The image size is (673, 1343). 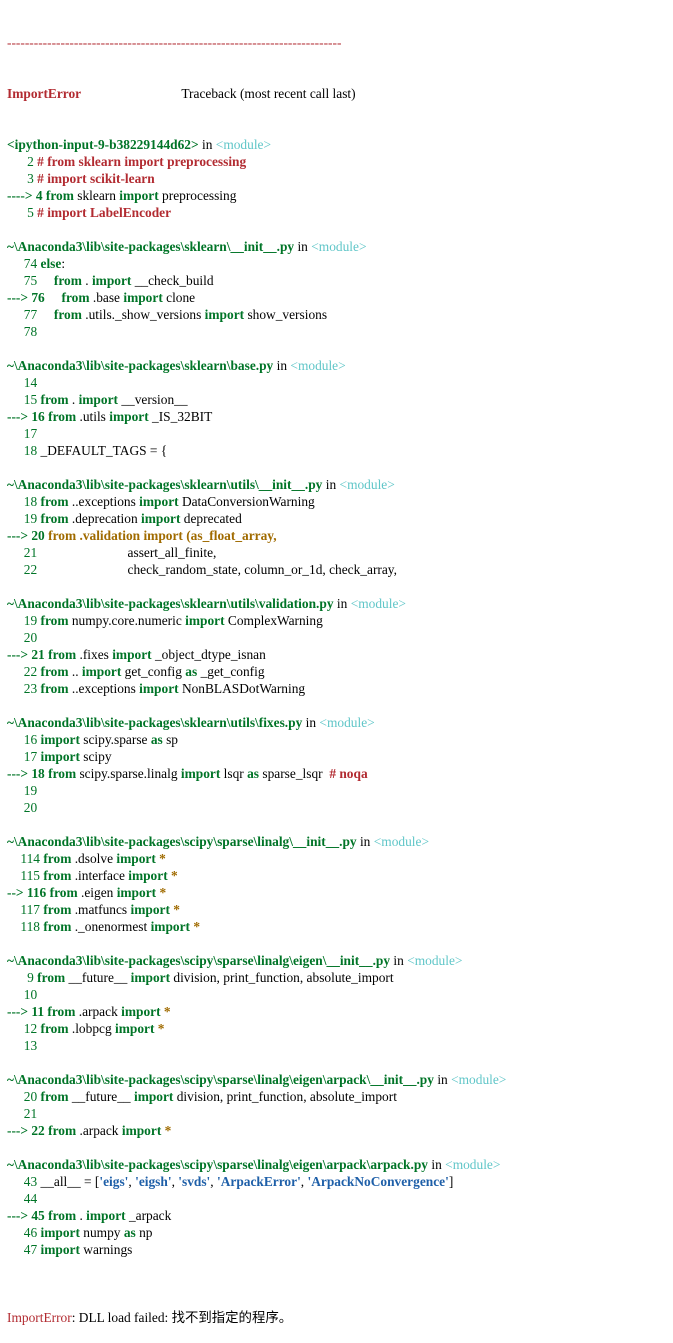 What do you see at coordinates (38, 654) in the screenshot?
I see `line-number: 21` at bounding box center [38, 654].